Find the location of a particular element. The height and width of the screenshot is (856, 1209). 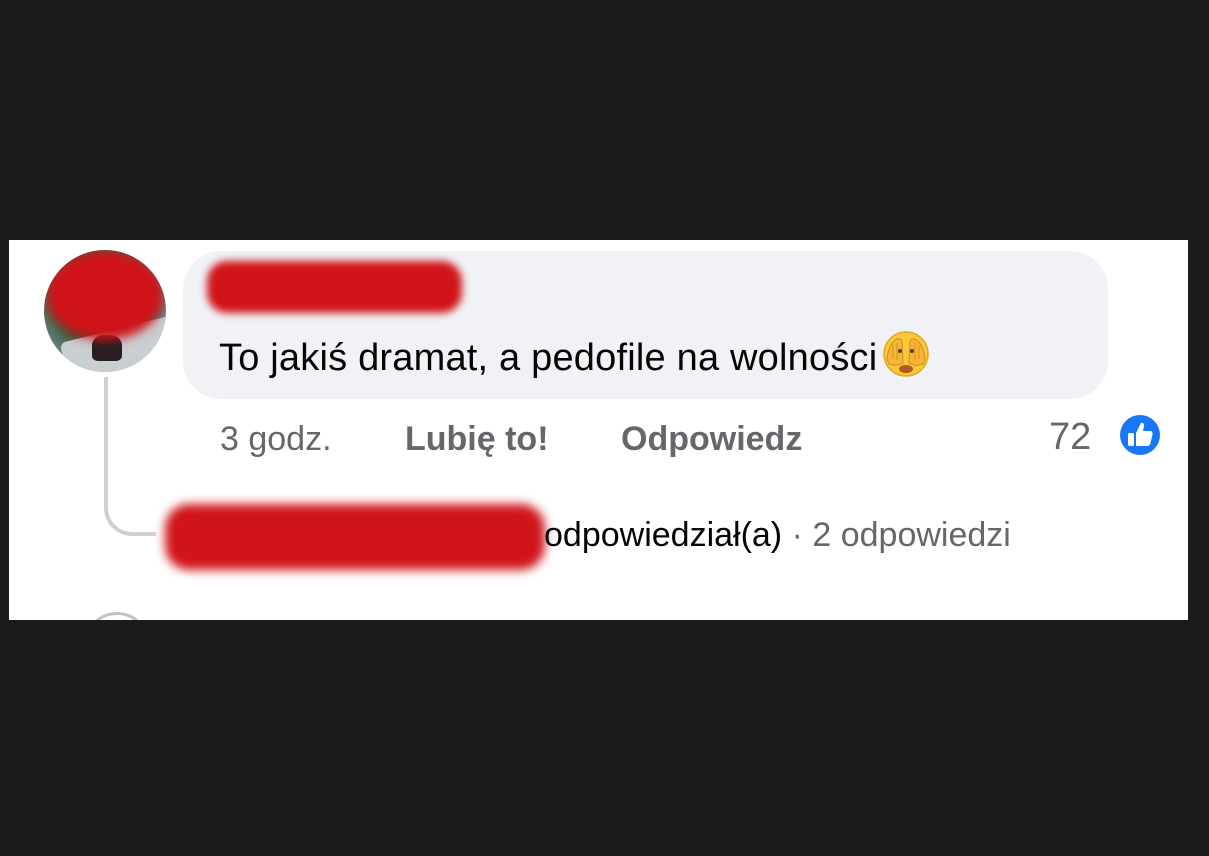

like-thumb-icon is located at coordinates (1140, 435).